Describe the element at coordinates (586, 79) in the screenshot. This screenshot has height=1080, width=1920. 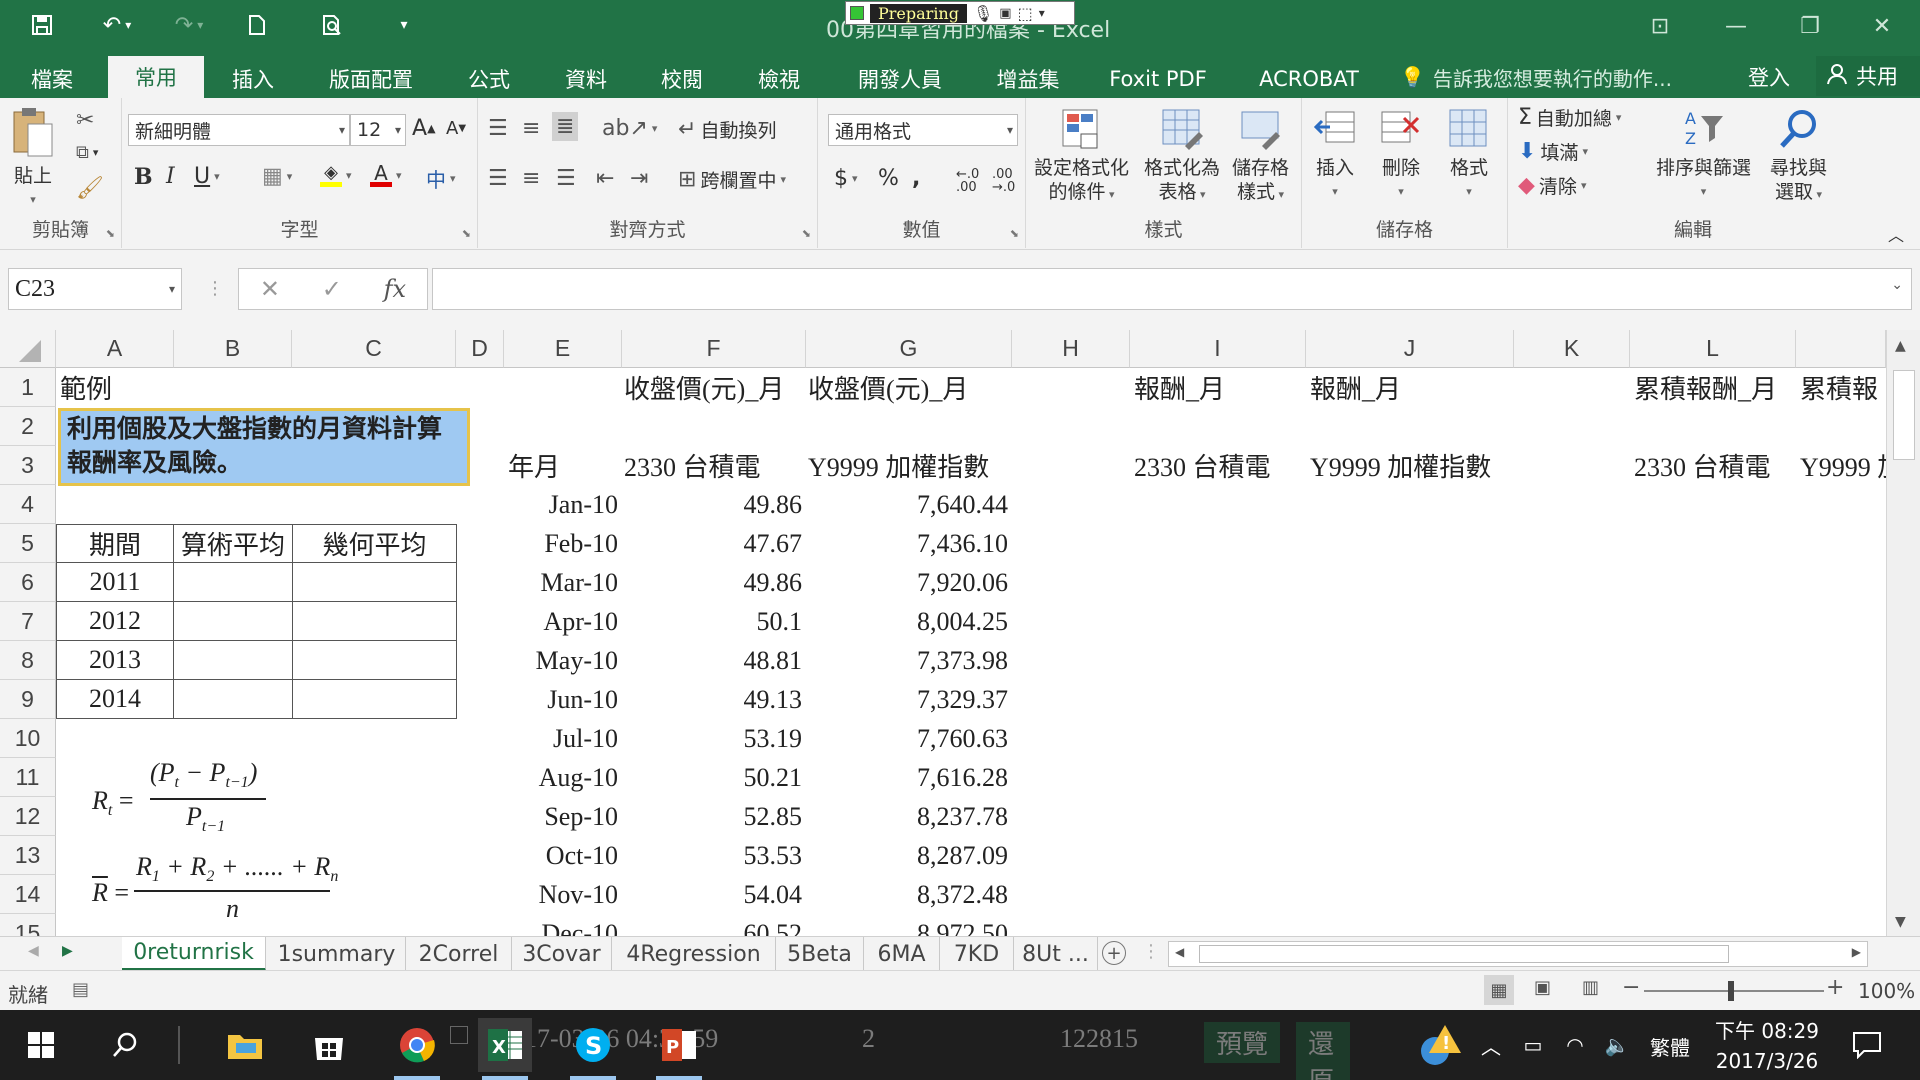
I see `tab-data: 資料` at that location.